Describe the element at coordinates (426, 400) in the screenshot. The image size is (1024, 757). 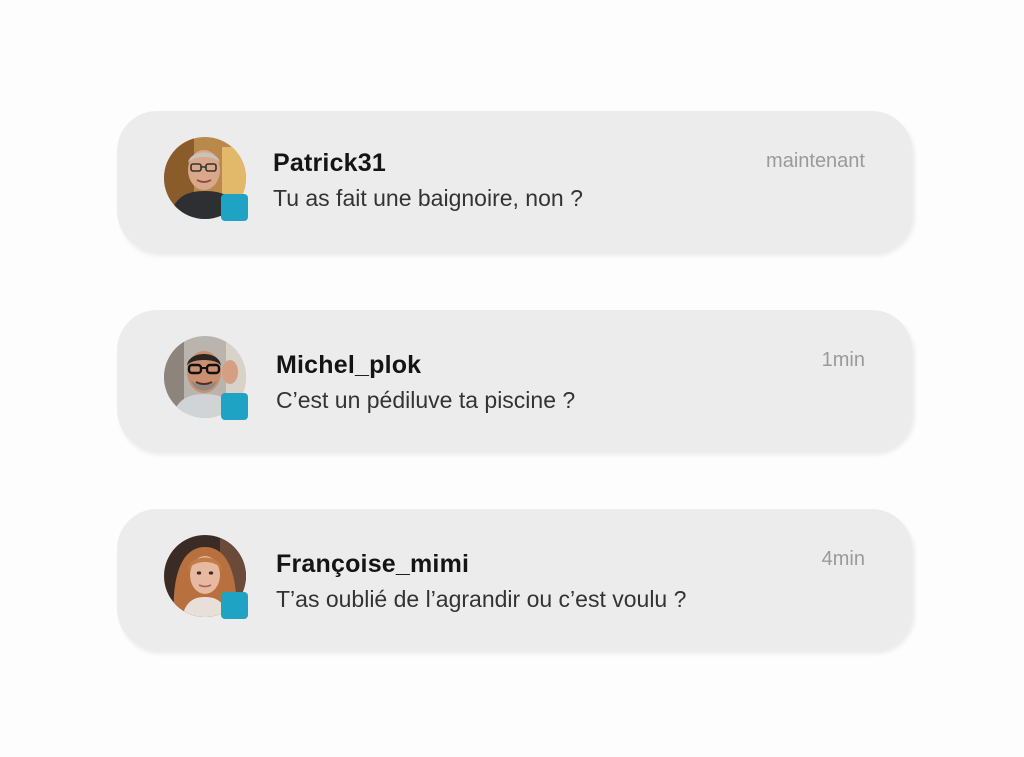
I see `message-text: C’est un pédiluve ta piscine ?` at that location.